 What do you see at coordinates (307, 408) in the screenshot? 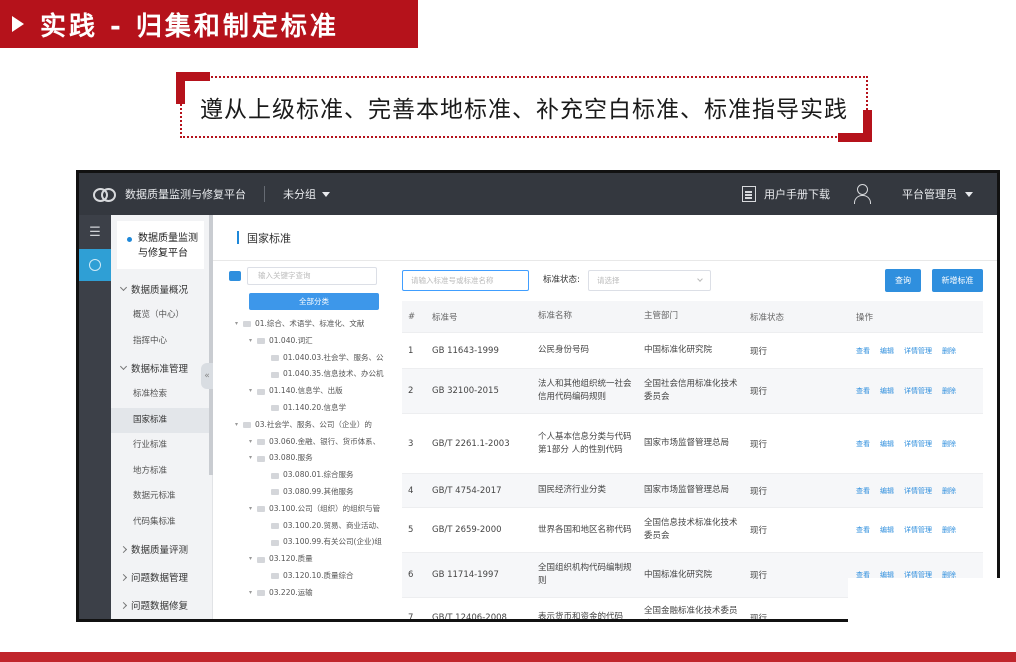
I see `tree-node: 01.140.20.信息学` at bounding box center [307, 408].